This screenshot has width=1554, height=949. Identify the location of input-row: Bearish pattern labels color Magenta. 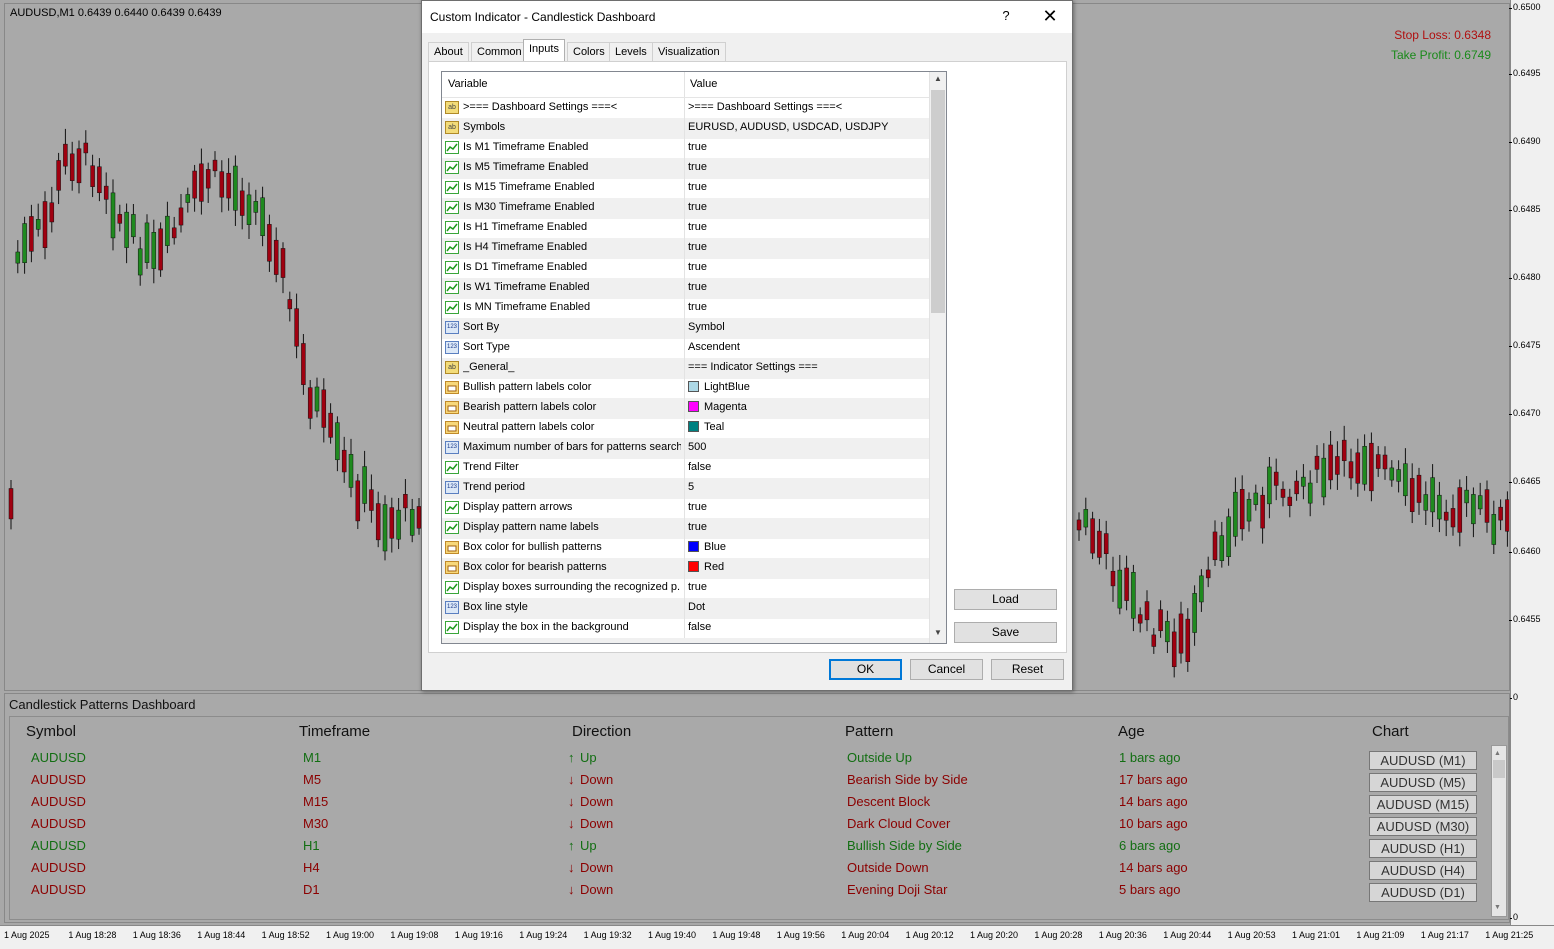
(685, 408).